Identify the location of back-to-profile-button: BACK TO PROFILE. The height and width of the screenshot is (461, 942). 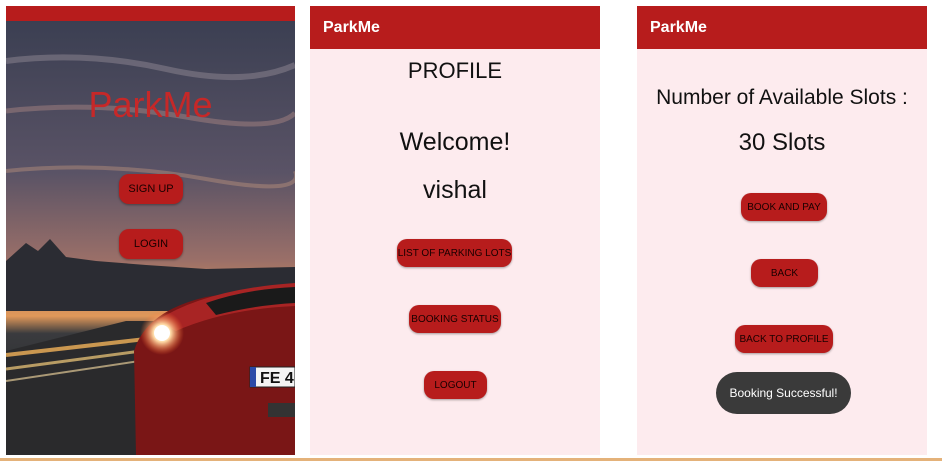
(784, 339).